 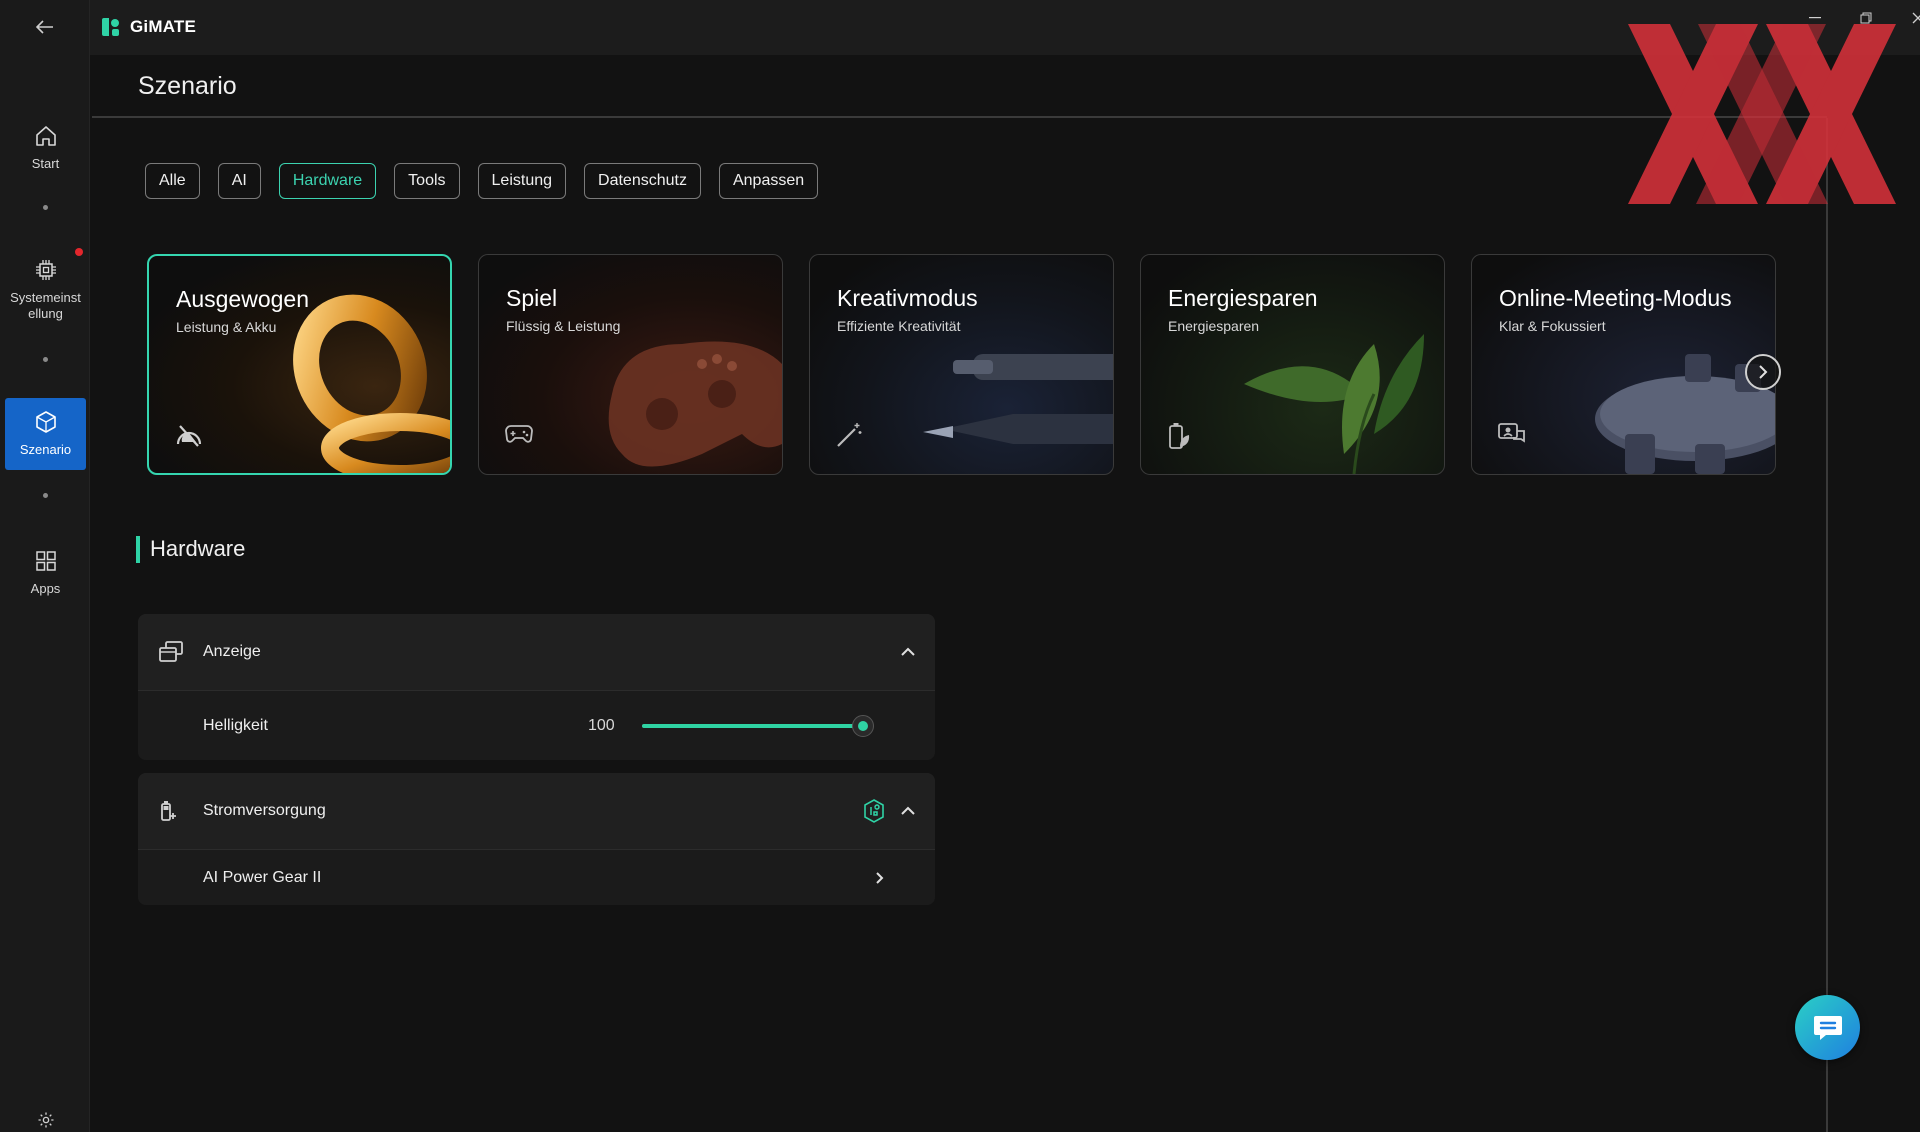 What do you see at coordinates (45, 297) in the screenshot?
I see `sidebar-item-label: Systemeinst` at bounding box center [45, 297].